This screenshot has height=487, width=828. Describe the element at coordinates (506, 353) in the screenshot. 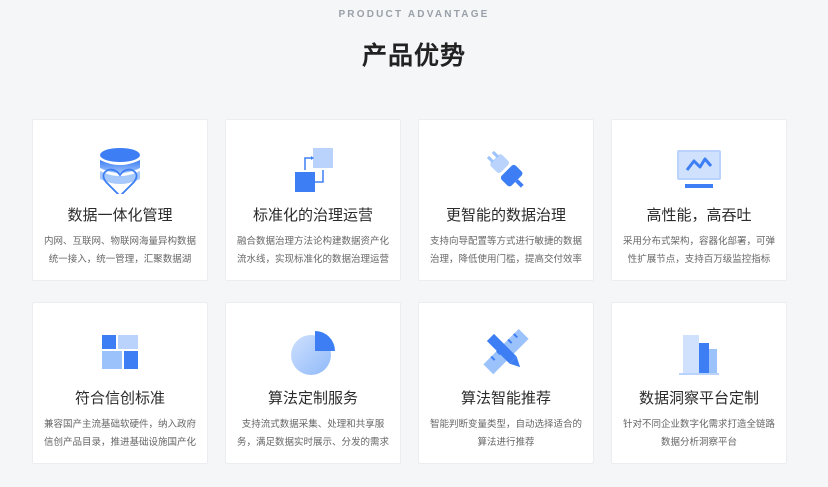

I see `ruler-pencil-icon` at that location.